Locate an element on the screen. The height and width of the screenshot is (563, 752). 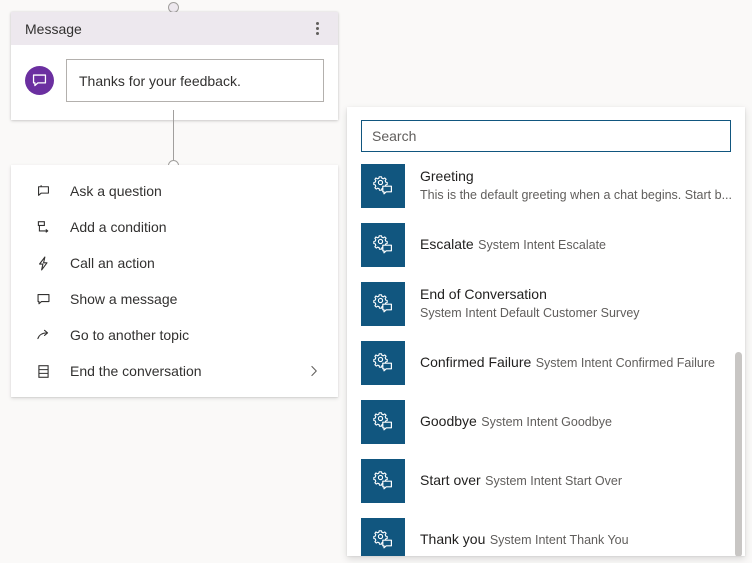
menu-item-ask-a-question: Ask a question is located at coordinates (174, 191).